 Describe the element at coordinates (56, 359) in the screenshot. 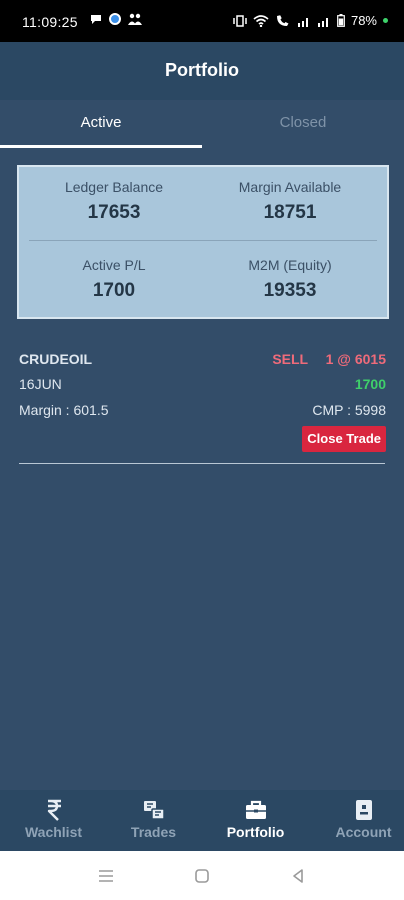

I see `position-symbol: CRUDEOIL` at that location.